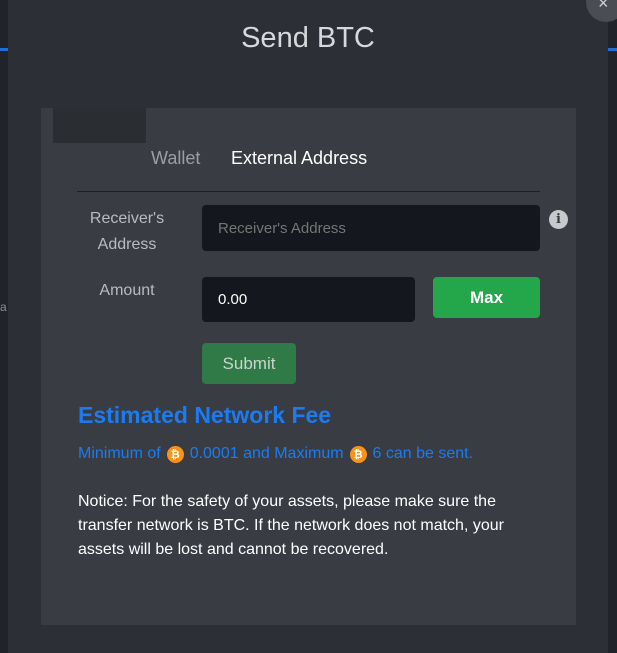 The image size is (617, 653). What do you see at coordinates (299, 158) in the screenshot?
I see `tab-external-address: External Address` at bounding box center [299, 158].